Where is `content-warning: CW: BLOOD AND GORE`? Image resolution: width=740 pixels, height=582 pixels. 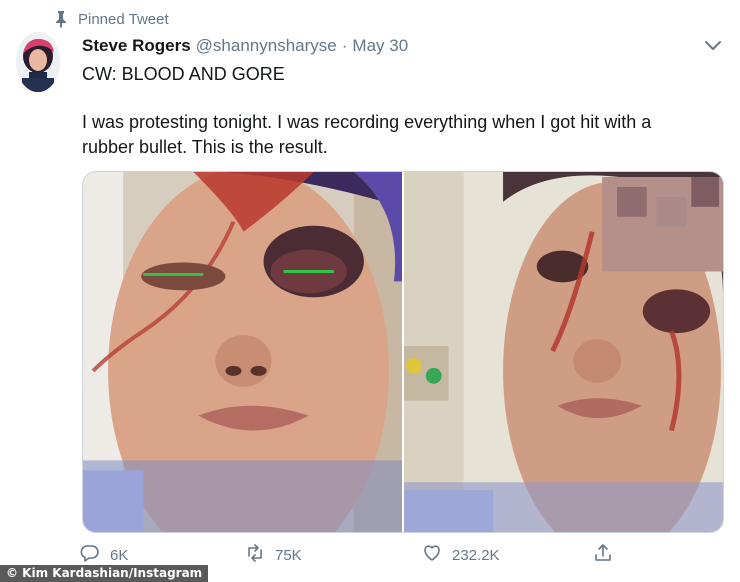
content-warning: CW: BLOOD AND GORE is located at coordinates (183, 74).